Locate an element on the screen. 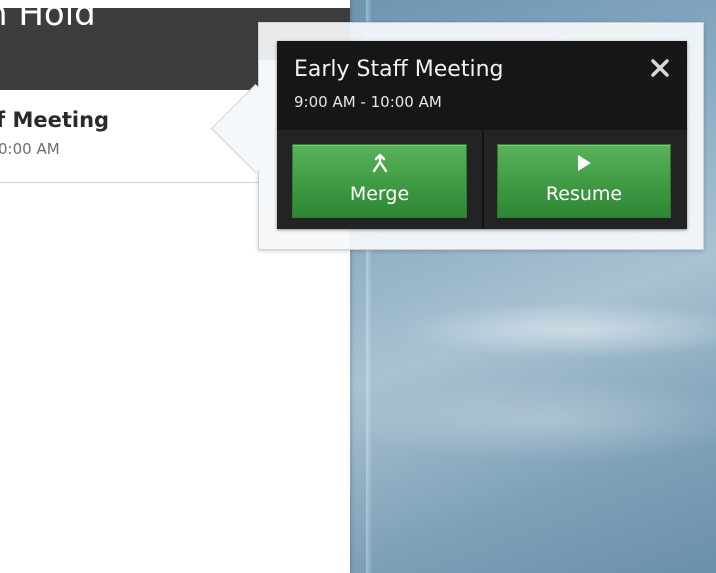 Image resolution: width=716 pixels, height=573 pixels. panel-header-title: n Hold is located at coordinates (48, 21).